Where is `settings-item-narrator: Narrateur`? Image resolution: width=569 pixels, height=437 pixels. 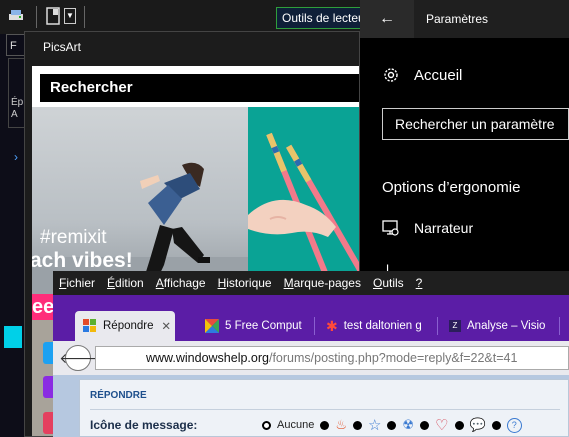 settings-item-narrator: Narrateur is located at coordinates (427, 228).